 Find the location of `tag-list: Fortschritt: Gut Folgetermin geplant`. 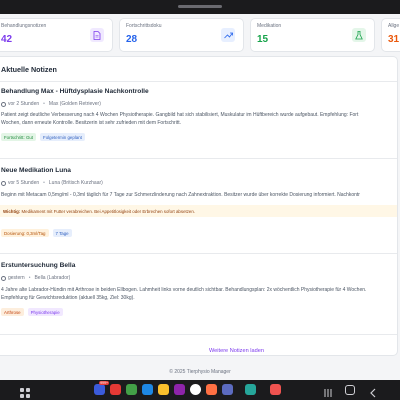

tag-list: Fortschritt: Gut Folgetermin geplant is located at coordinates (43, 137).